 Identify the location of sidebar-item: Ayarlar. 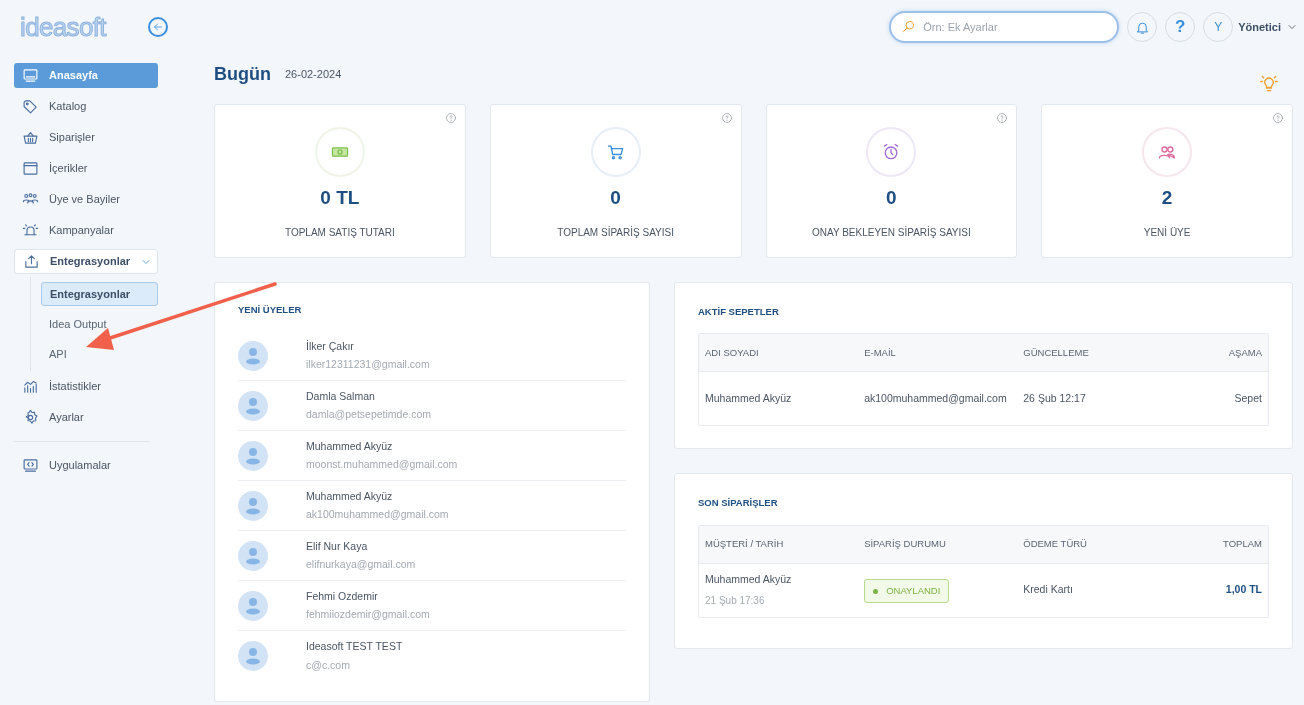
(86, 417).